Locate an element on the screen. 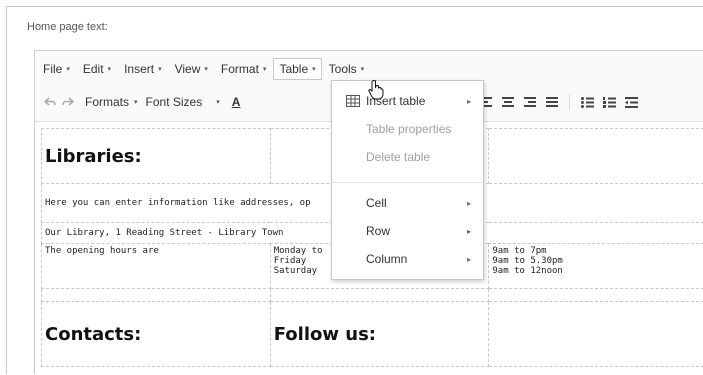  menu-edit: Edit ▾ is located at coordinates (97, 69).